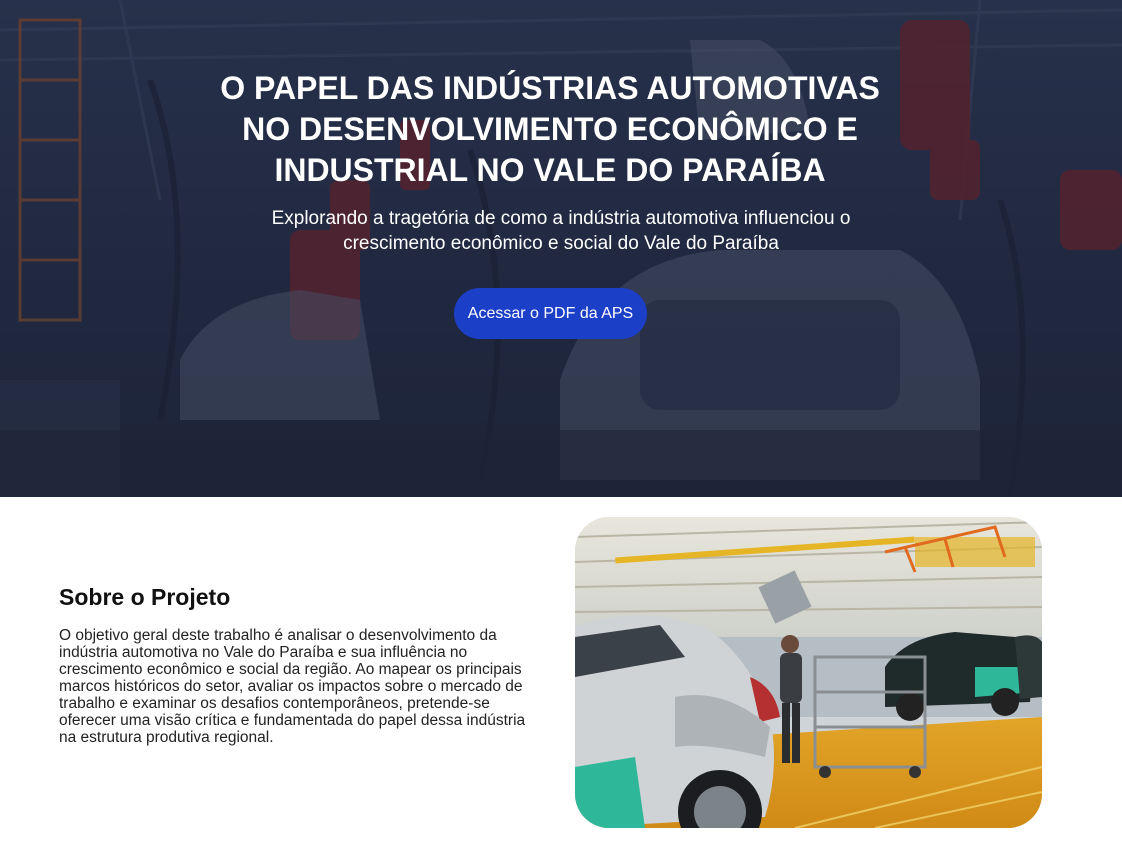 This screenshot has height=846, width=1122. I want to click on about-title: Sobre o Projeto, so click(145, 597).